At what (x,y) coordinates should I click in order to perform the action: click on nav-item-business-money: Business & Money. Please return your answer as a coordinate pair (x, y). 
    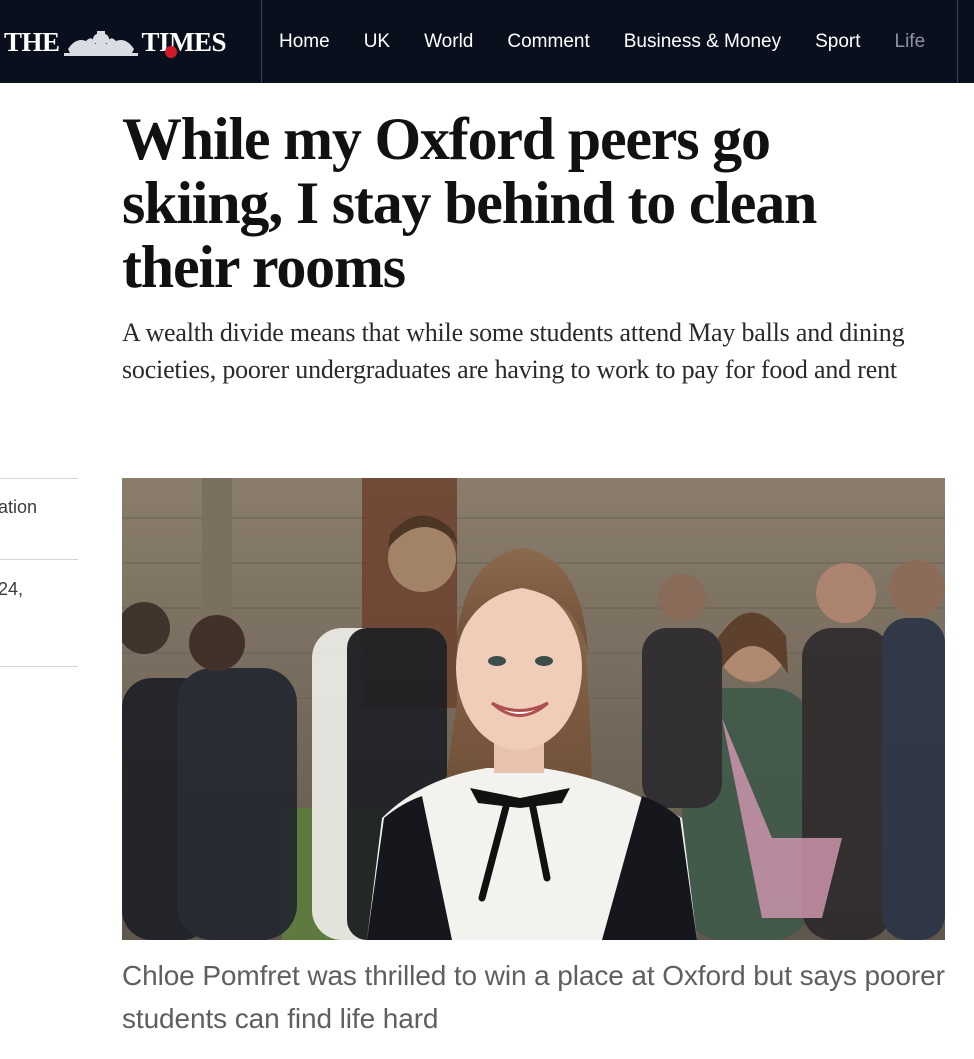
    Looking at the image, I should click on (702, 42).